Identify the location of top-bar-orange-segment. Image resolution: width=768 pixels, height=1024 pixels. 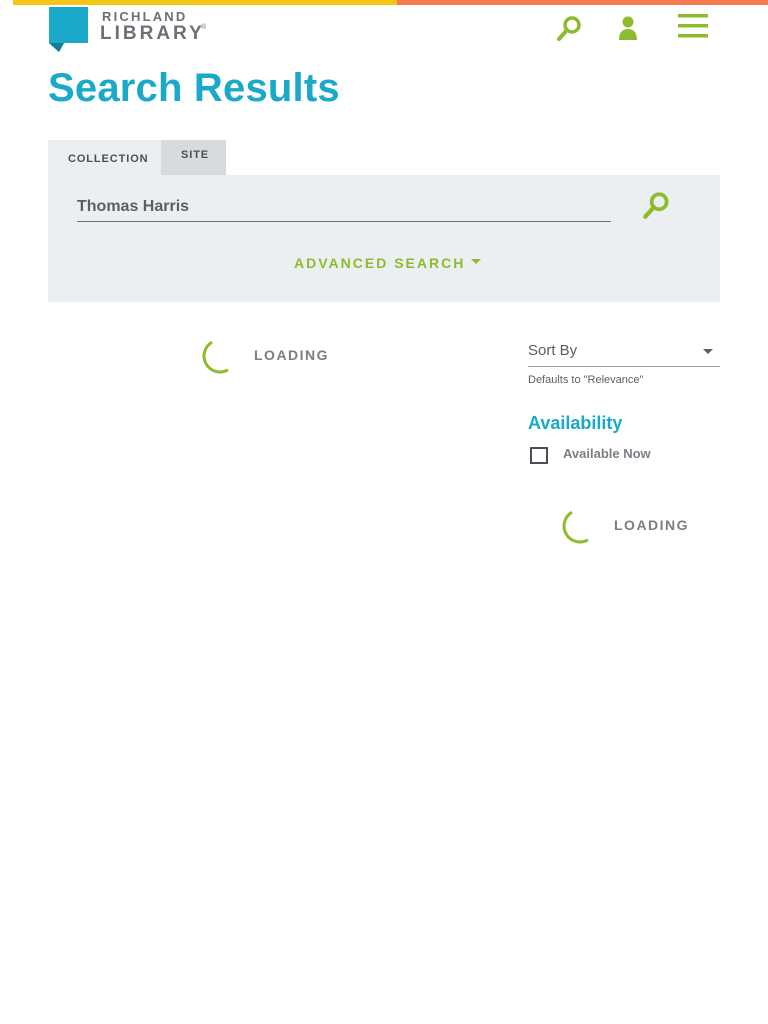
(582, 2).